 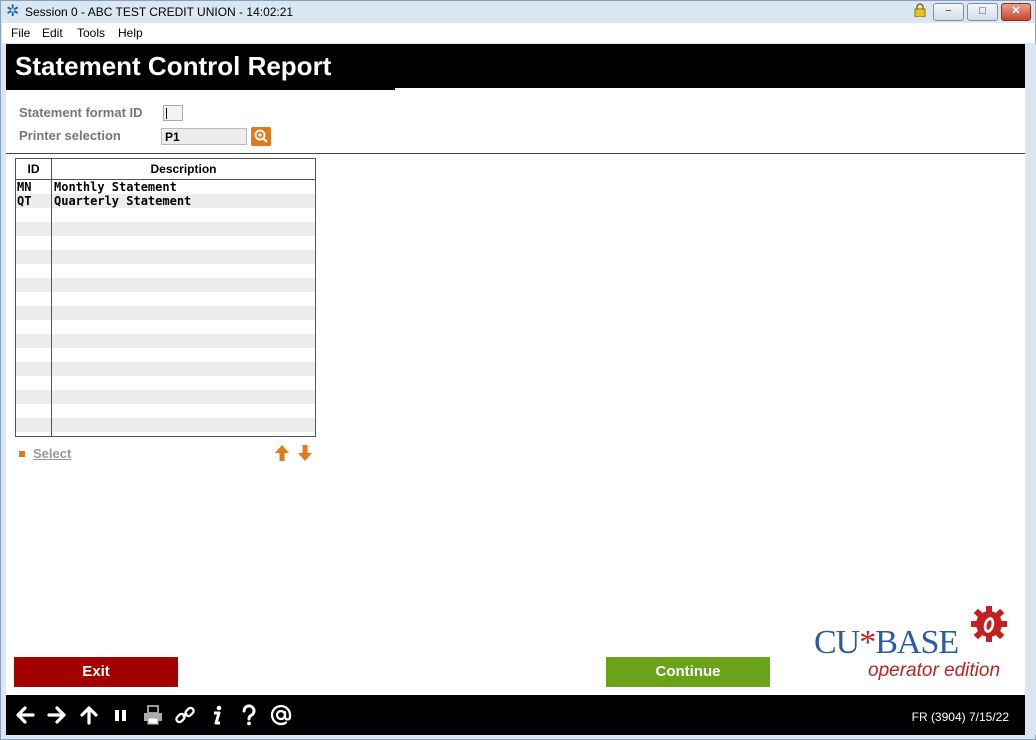 What do you see at coordinates (20, 33) in the screenshot?
I see `menu-file: File` at bounding box center [20, 33].